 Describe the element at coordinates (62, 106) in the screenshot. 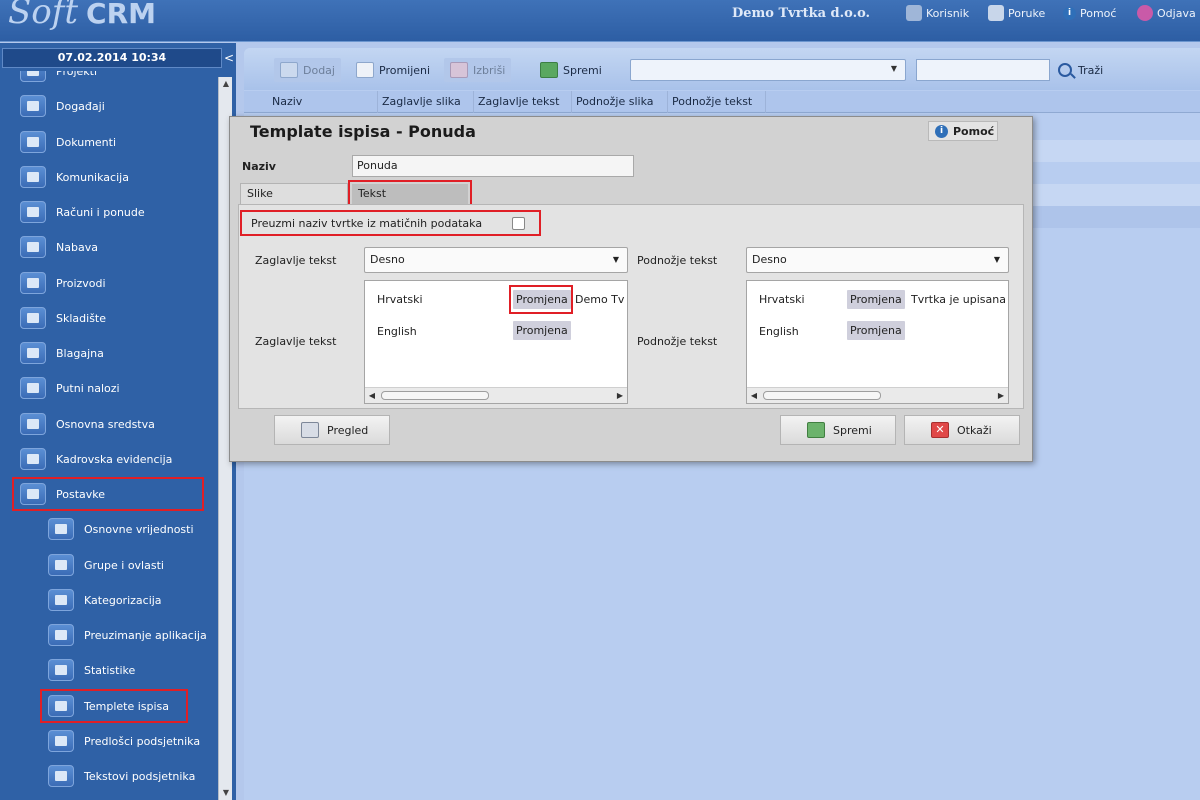

I see `sidebar-item-doga-aji: Događaji` at that location.